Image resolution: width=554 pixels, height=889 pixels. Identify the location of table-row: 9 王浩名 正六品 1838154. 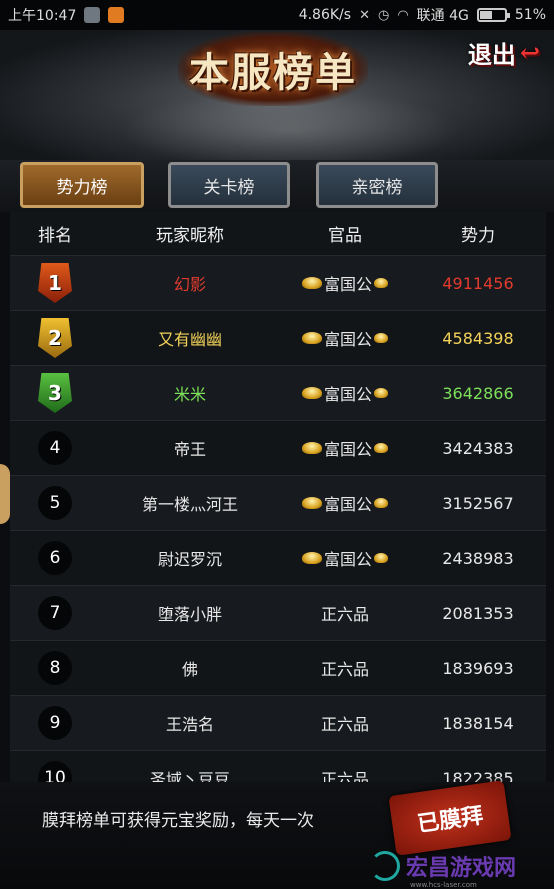
(278, 723).